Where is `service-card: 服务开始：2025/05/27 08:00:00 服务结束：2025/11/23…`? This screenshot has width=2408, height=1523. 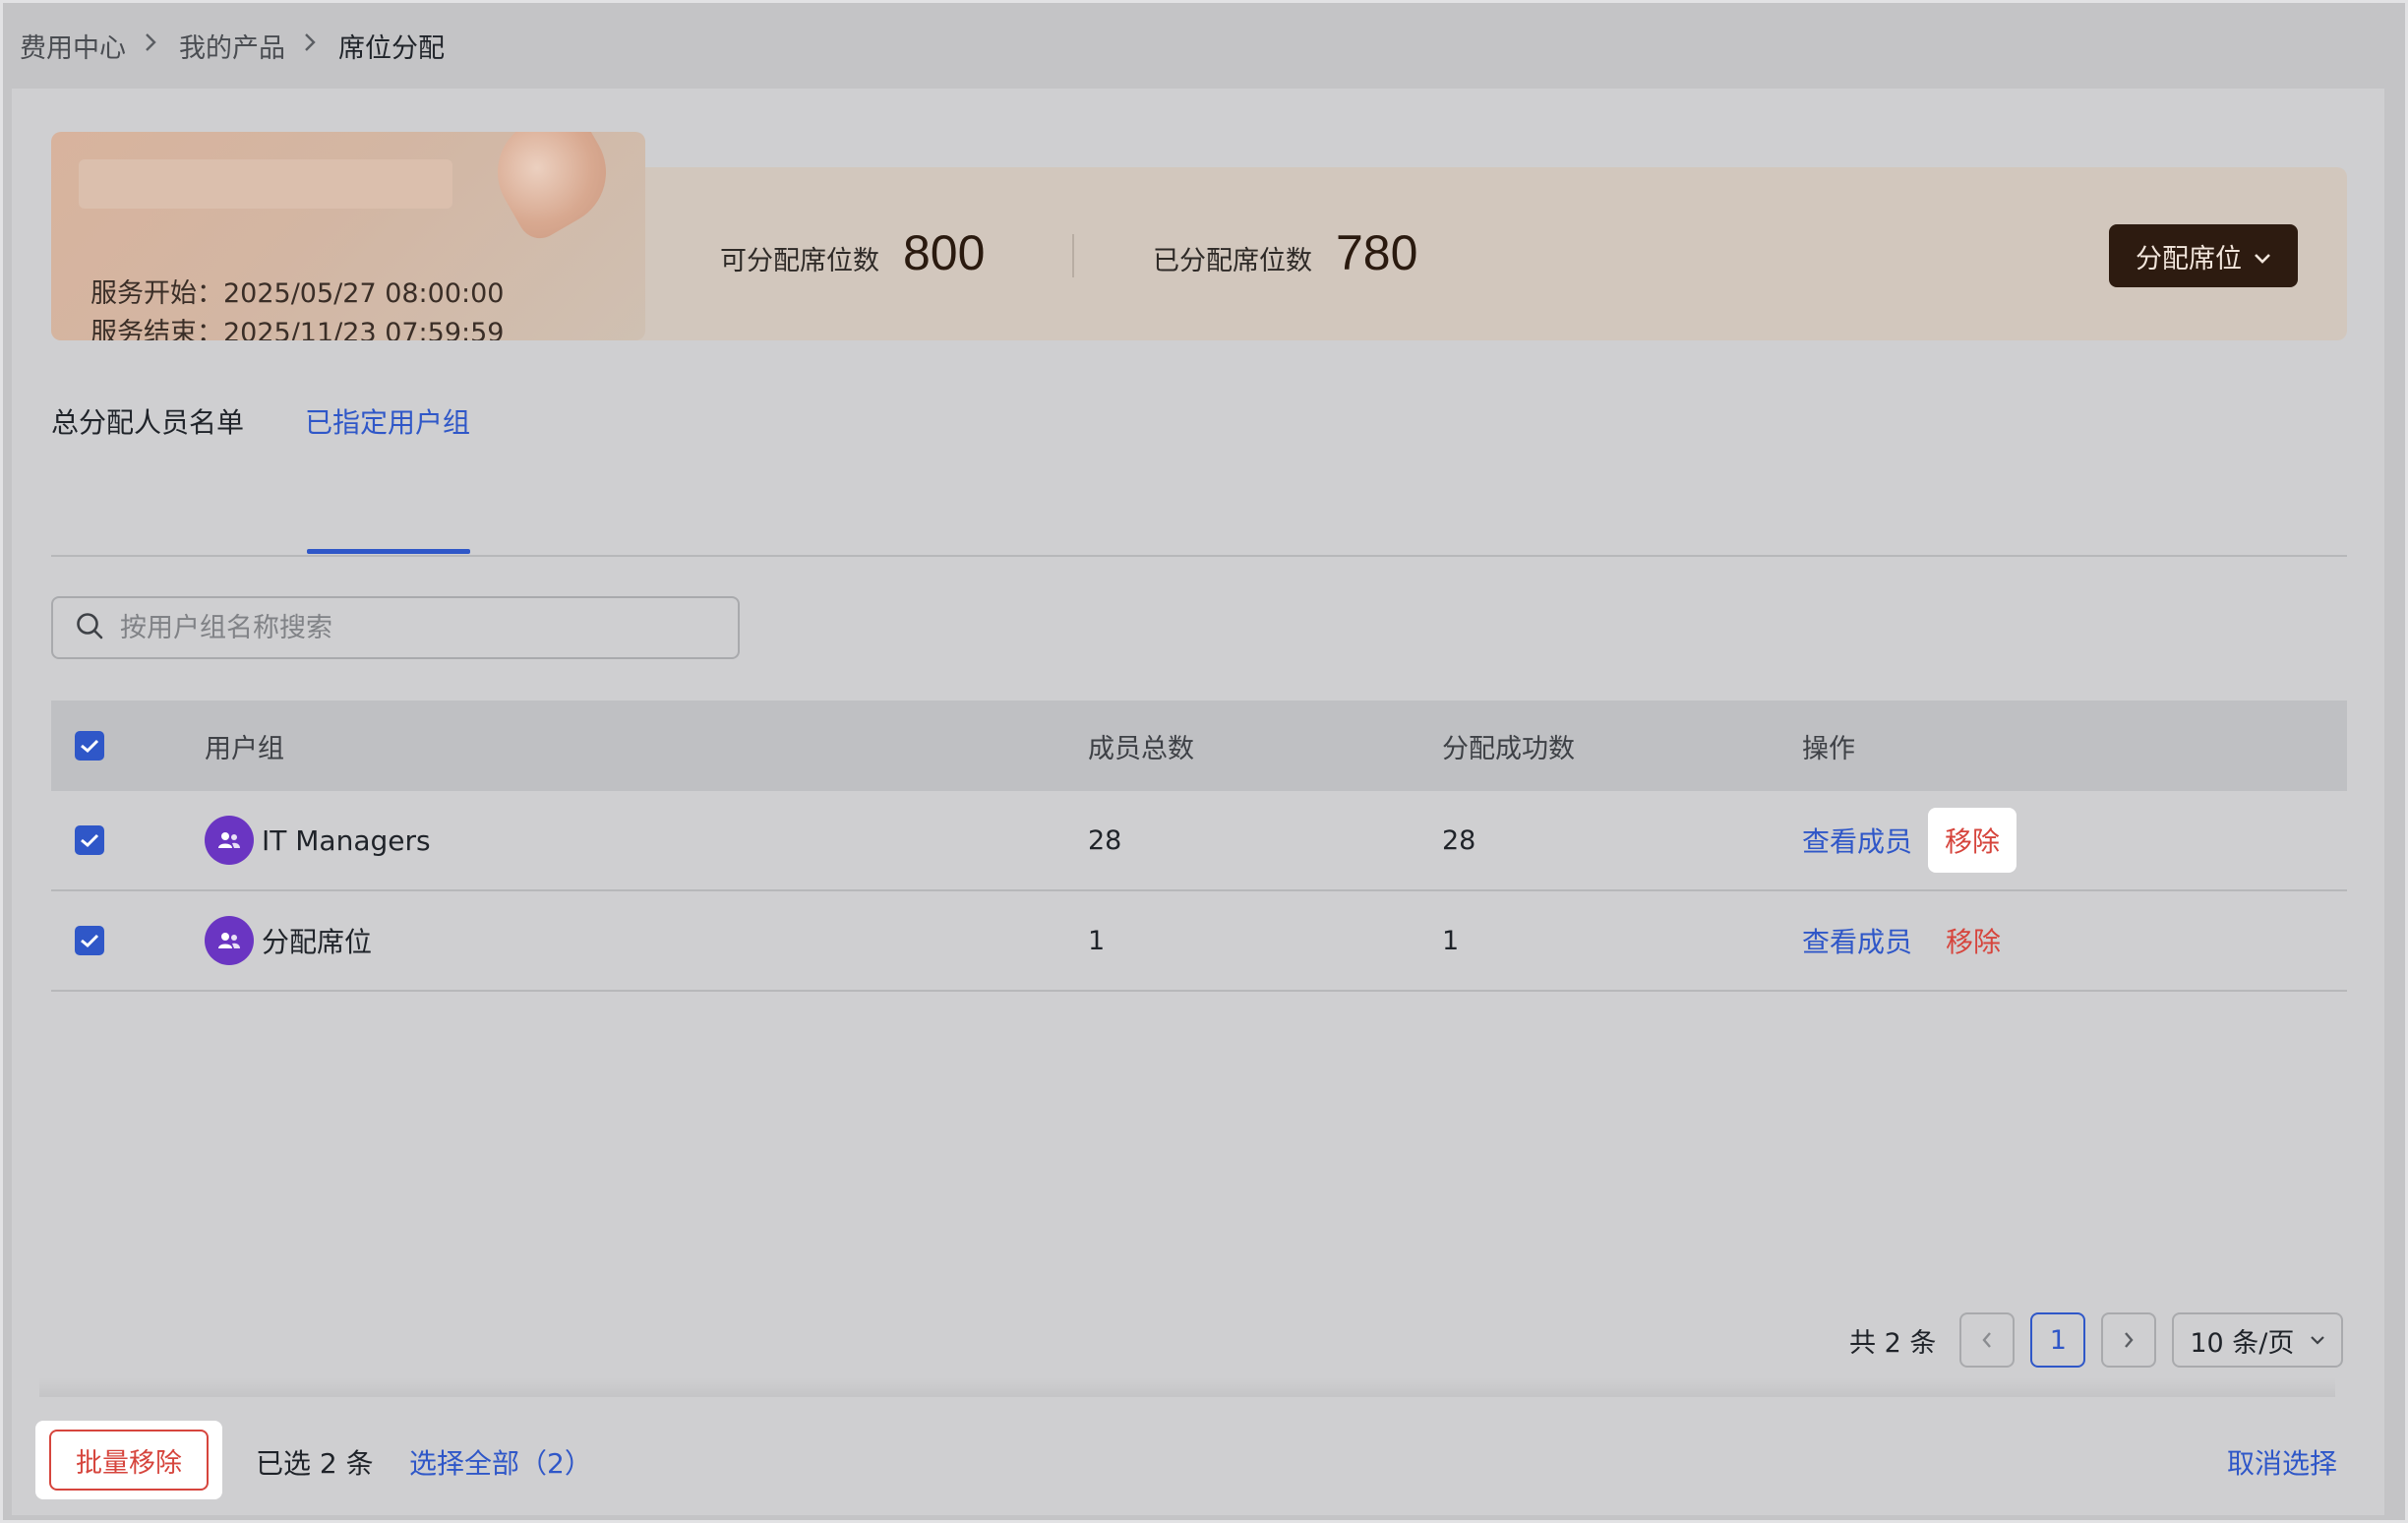 service-card: 服务开始：2025/05/27 08:00:00 服务结束：2025/11/23… is located at coordinates (348, 236).